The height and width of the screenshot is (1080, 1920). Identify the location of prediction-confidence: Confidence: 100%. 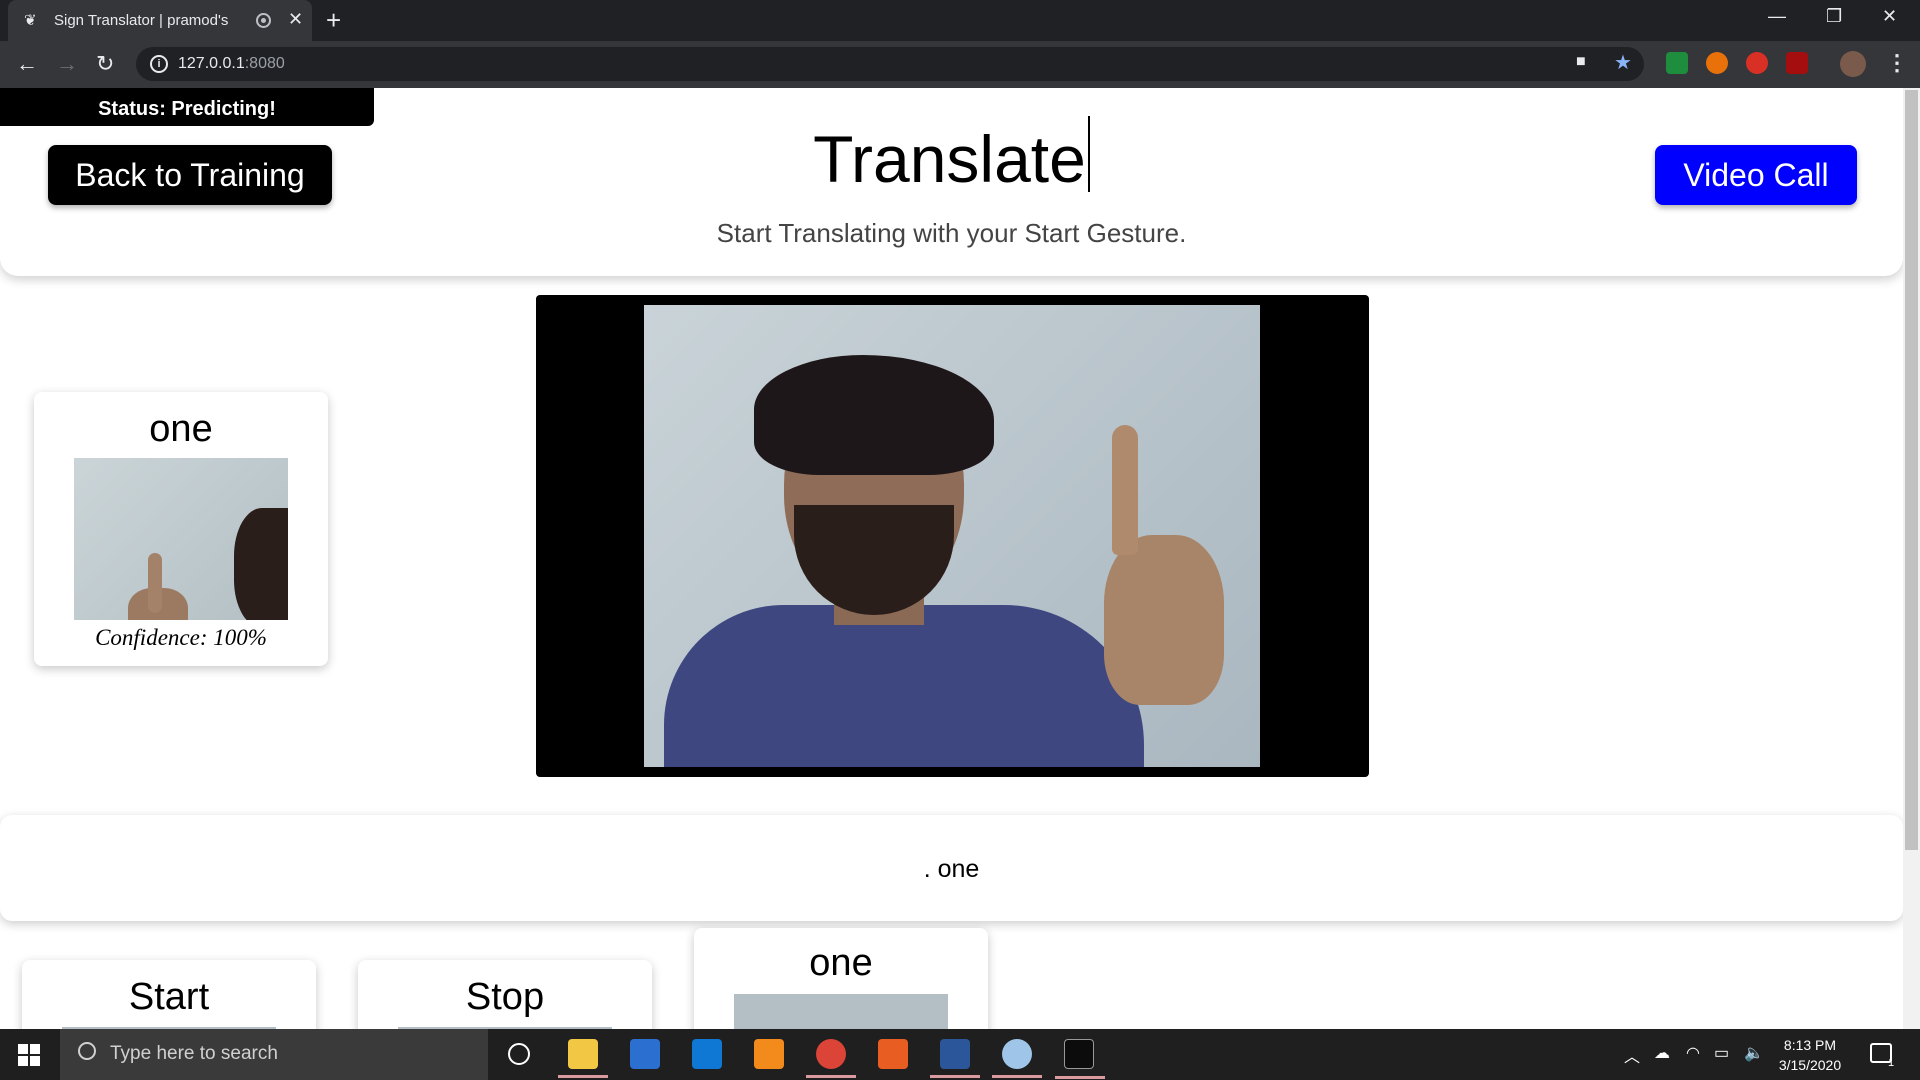
(181, 637).